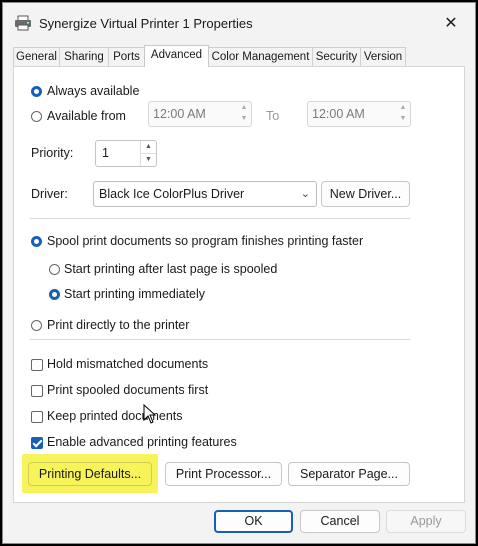  Describe the element at coordinates (273, 116) in the screenshot. I see `to-label: To` at that location.